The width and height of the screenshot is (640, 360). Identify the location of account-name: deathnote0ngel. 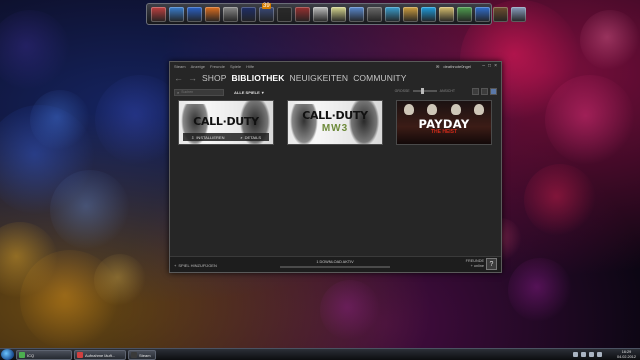
(457, 66).